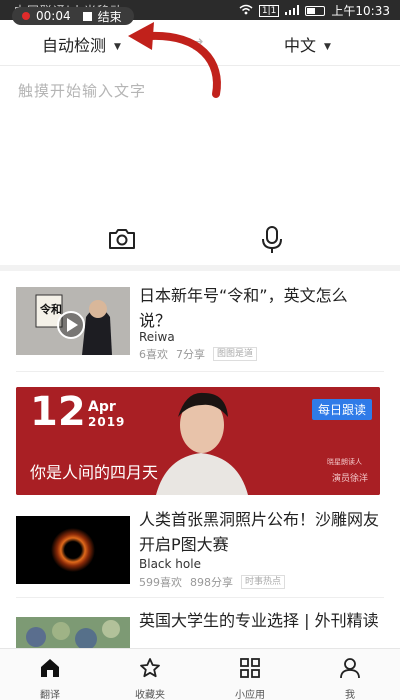 The image size is (400, 700). I want to click on microphone-icon, so click(272, 242).